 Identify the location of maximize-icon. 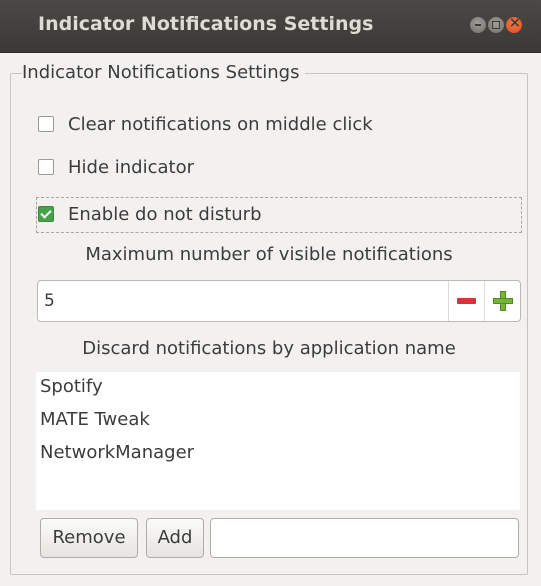
(496, 25).